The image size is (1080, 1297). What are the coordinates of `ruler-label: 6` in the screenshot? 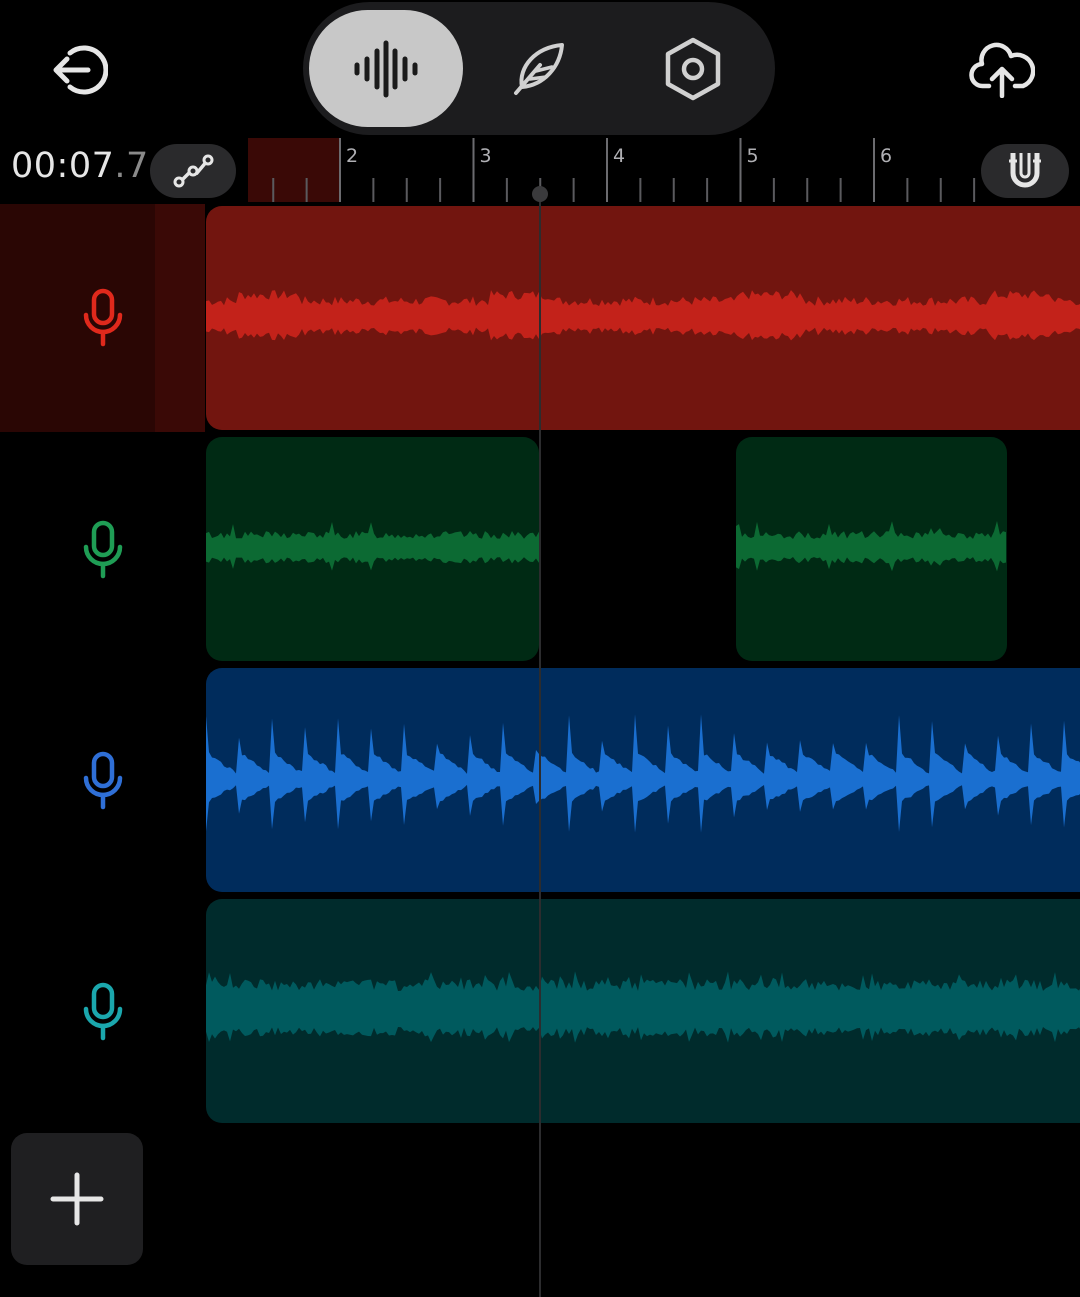 It's located at (886, 156).